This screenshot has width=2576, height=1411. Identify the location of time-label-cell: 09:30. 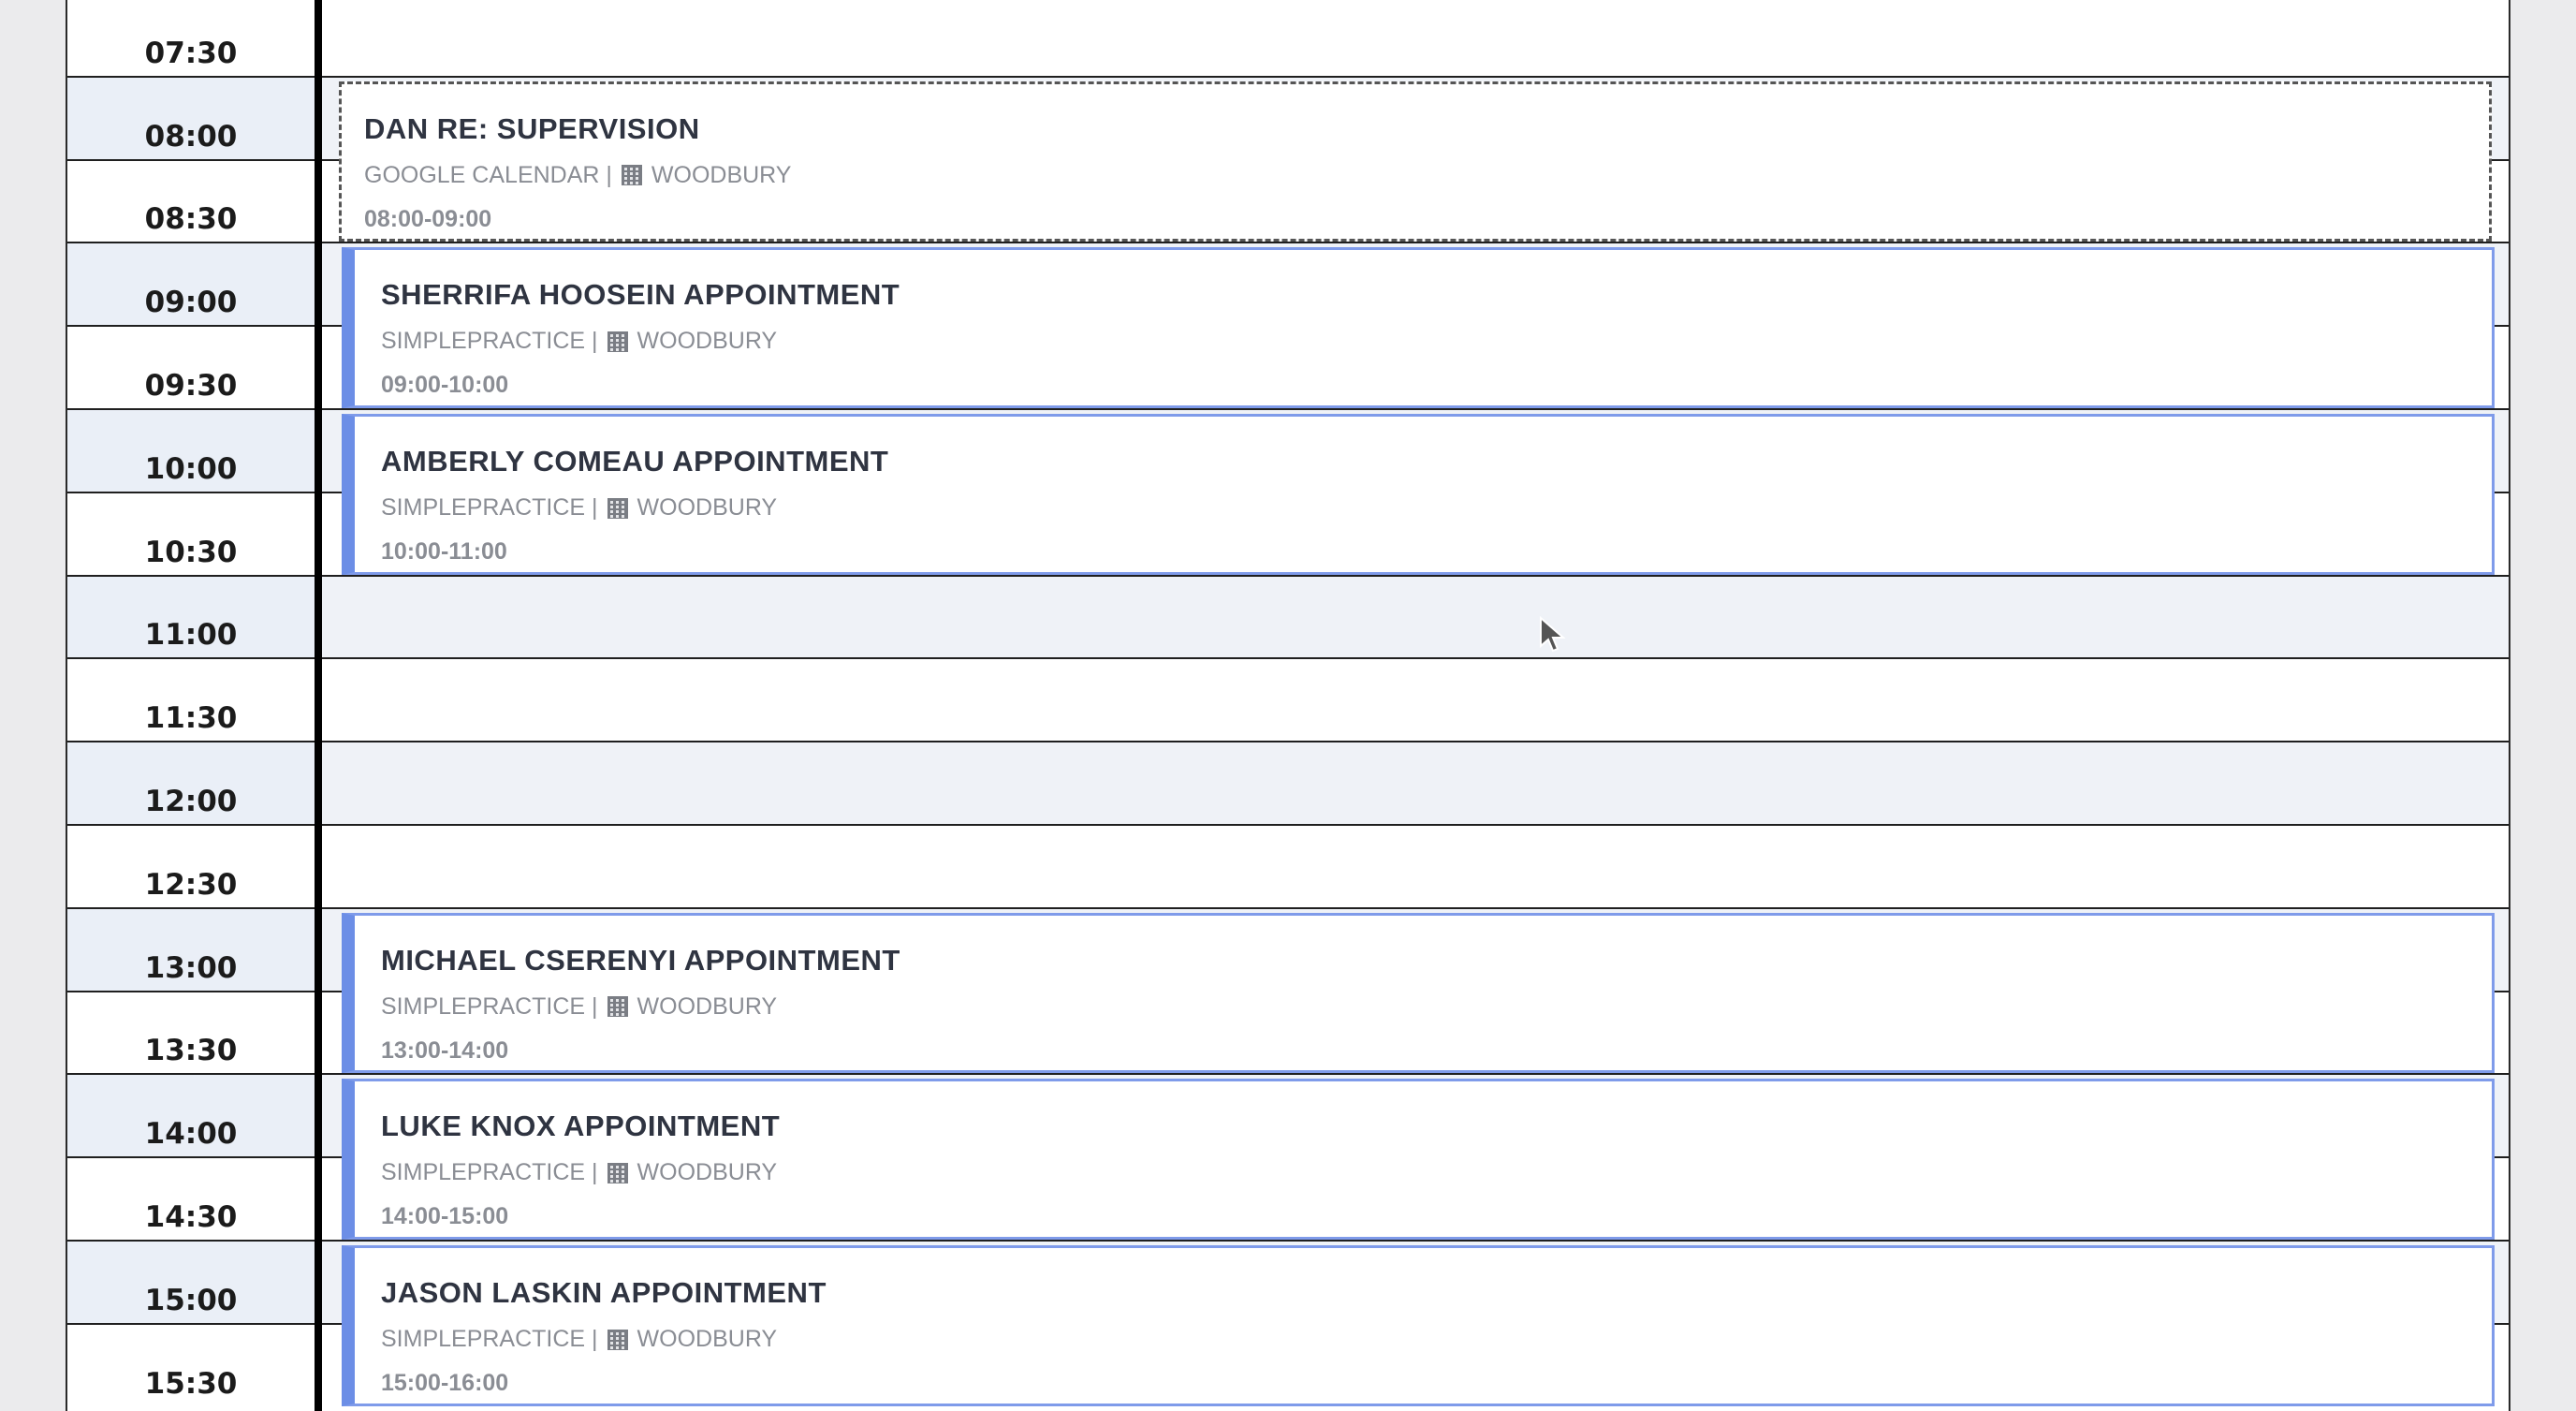
(191, 368).